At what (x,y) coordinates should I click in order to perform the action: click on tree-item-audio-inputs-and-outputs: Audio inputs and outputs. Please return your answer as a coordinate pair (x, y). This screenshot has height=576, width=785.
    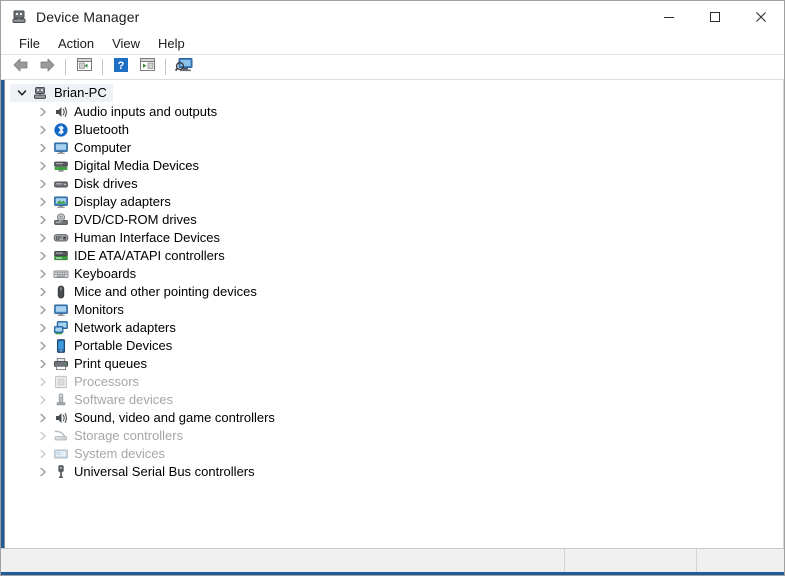
    Looking at the image, I should click on (396, 112).